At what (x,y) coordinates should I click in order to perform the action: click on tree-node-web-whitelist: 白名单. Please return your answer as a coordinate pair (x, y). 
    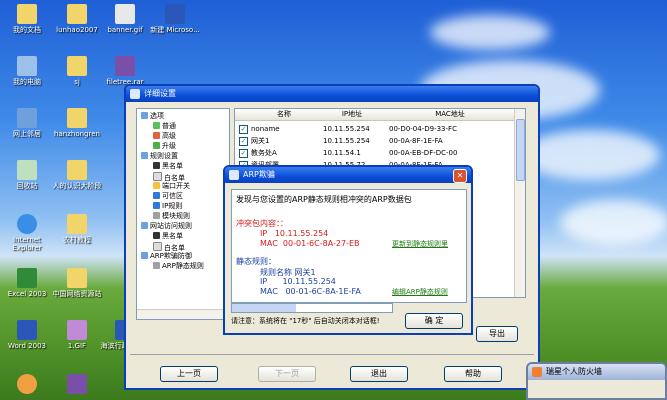
    Looking at the image, I should click on (169, 247).